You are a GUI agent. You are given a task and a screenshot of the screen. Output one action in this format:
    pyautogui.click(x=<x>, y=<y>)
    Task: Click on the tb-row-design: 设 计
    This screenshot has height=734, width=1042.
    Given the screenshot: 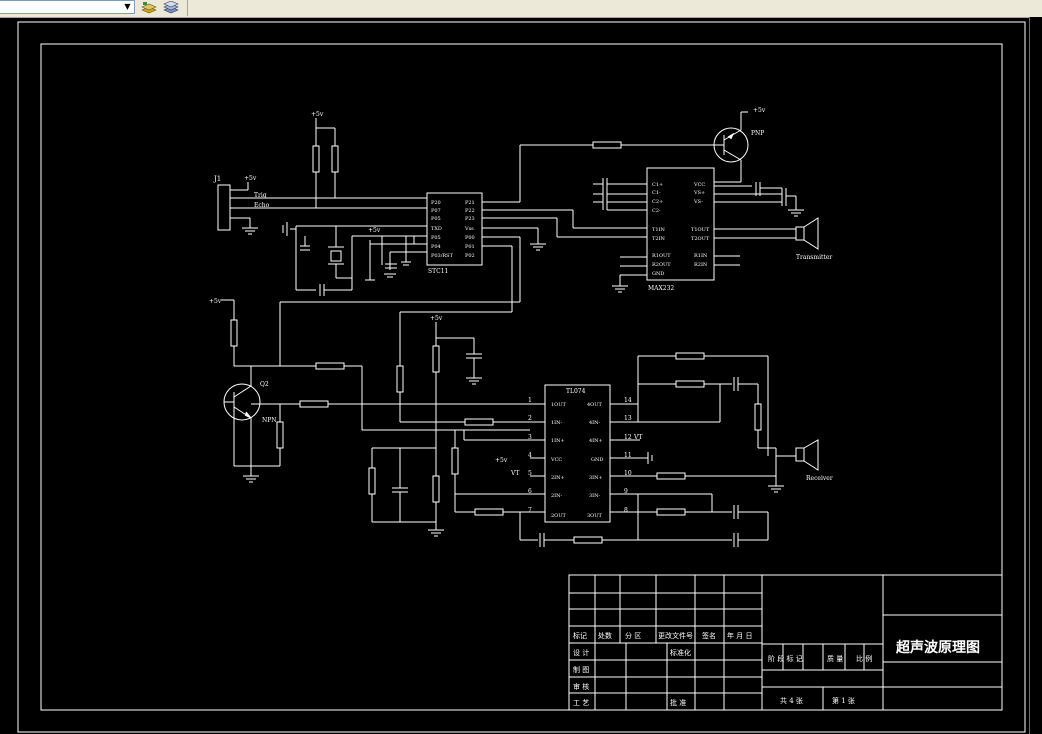 What is the action you would take?
    pyautogui.click(x=581, y=652)
    